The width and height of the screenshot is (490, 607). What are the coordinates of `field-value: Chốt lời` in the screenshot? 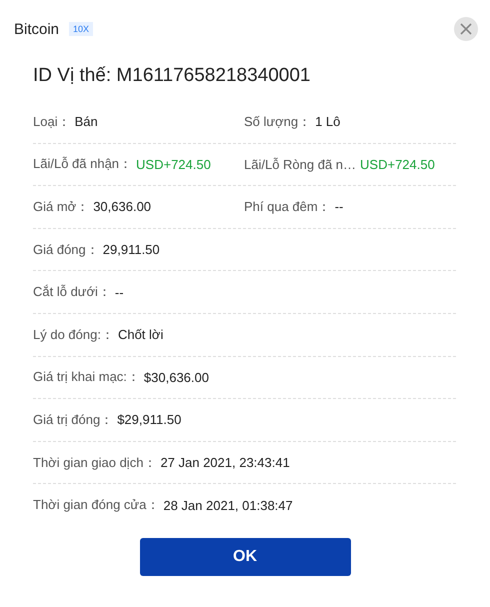 It's located at (141, 334).